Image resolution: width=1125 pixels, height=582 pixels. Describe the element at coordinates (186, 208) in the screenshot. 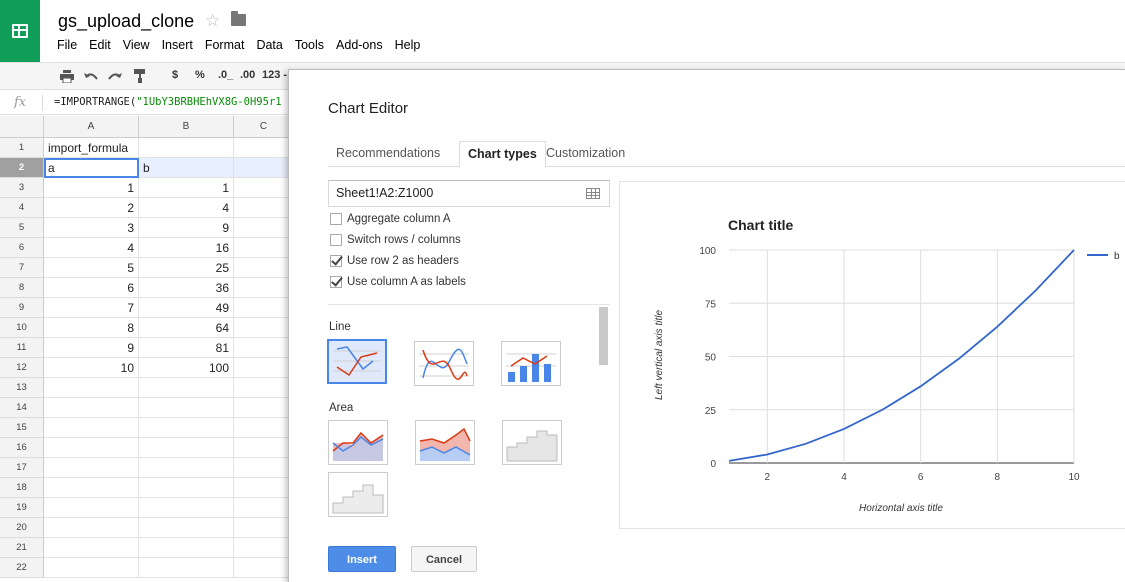

I see `cell-B: 4` at that location.